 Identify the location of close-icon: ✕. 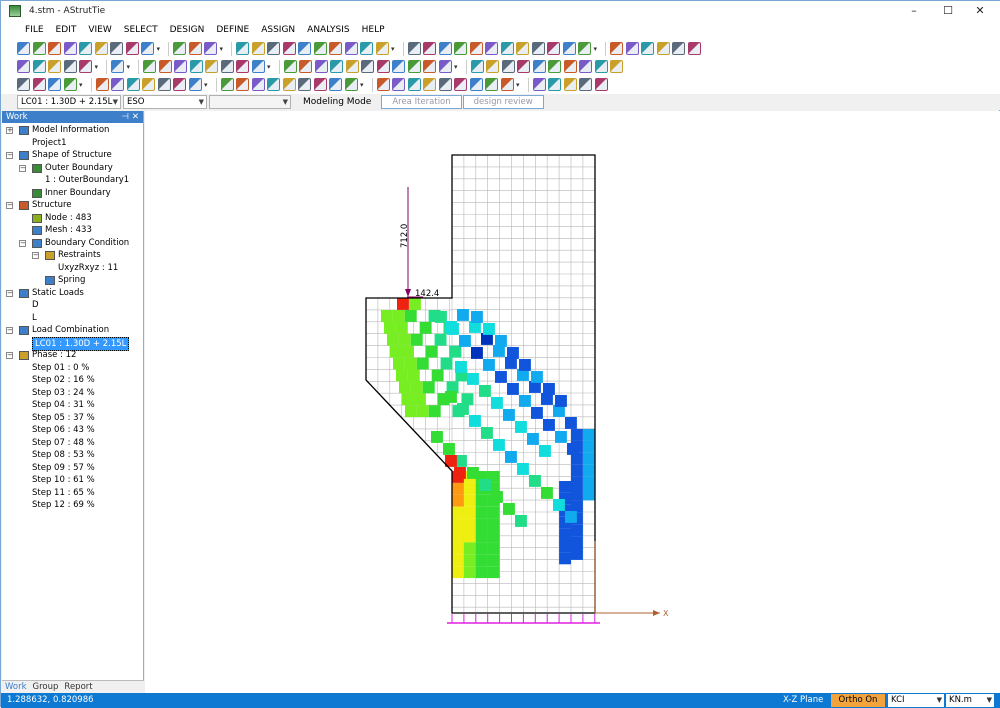
(135, 117).